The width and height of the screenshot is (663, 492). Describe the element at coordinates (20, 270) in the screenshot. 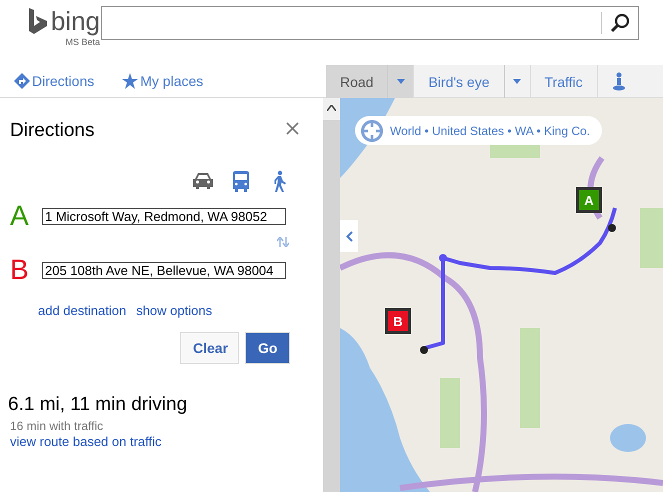

I see `waypoint-letter: B` at that location.